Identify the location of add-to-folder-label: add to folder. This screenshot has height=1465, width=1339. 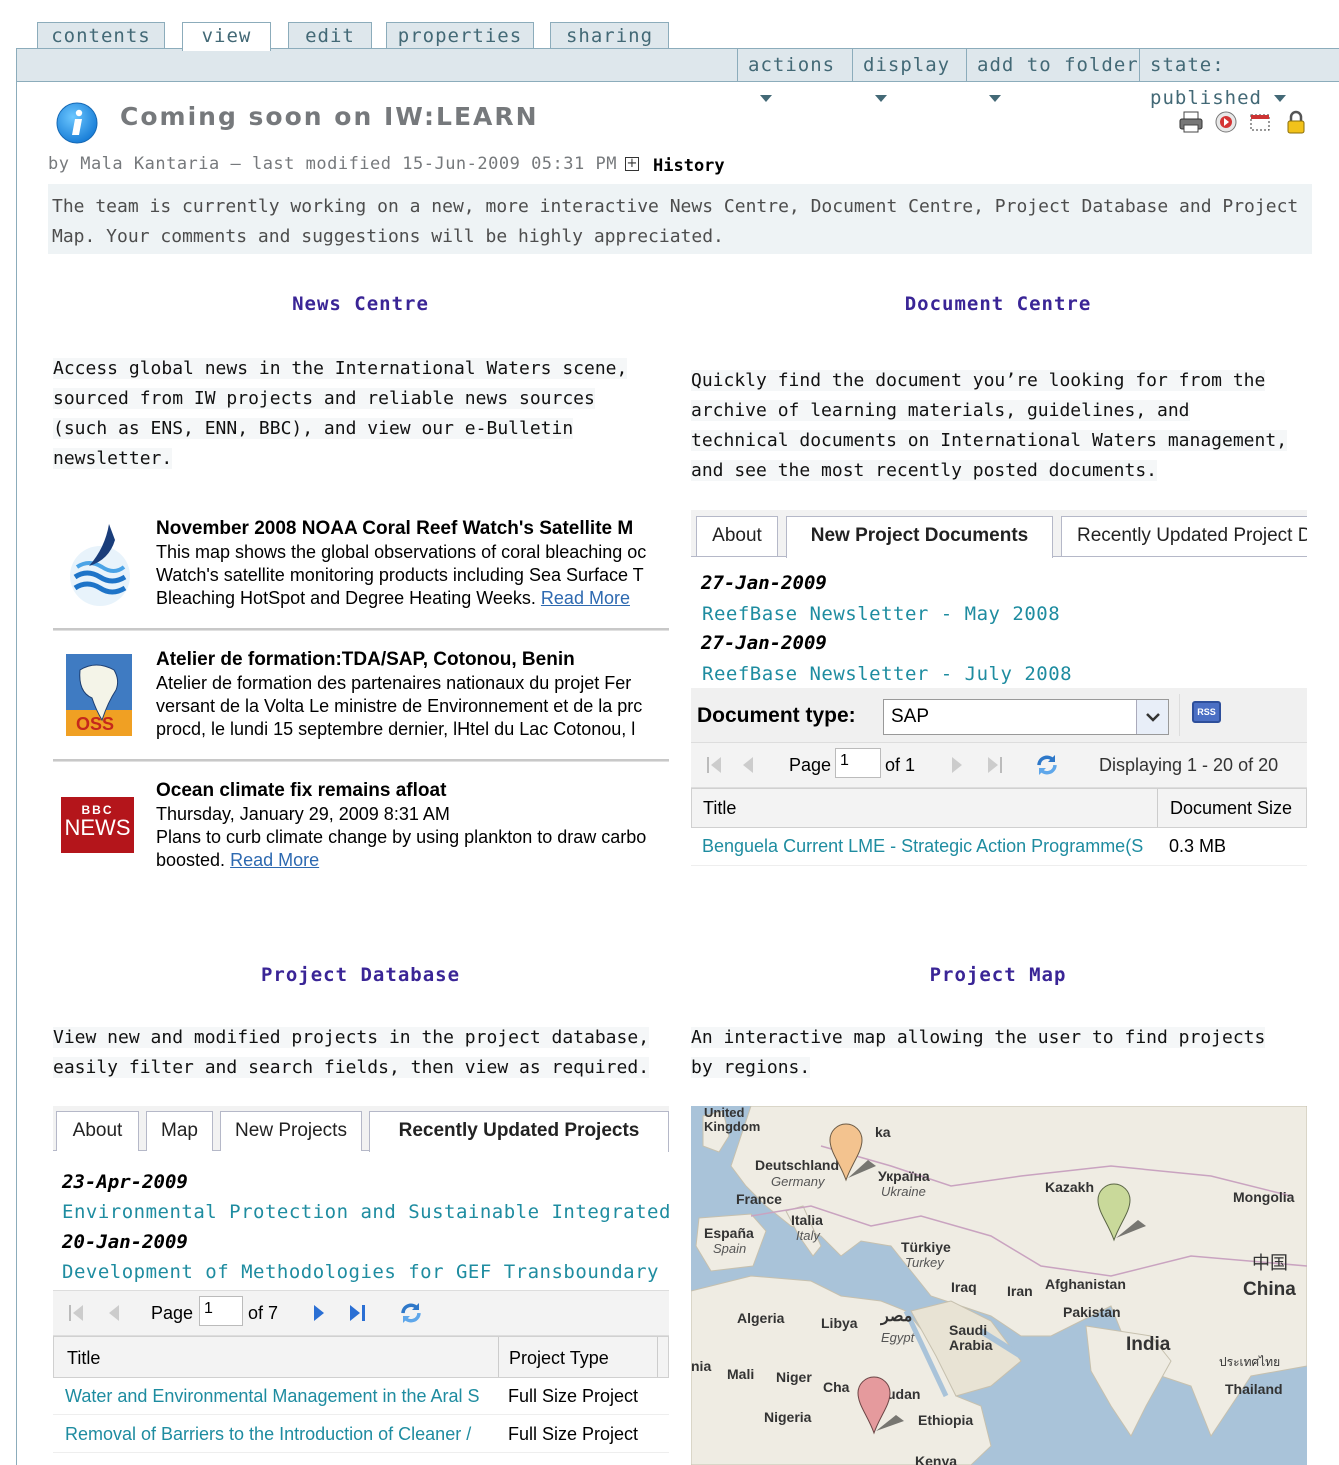
(1058, 65).